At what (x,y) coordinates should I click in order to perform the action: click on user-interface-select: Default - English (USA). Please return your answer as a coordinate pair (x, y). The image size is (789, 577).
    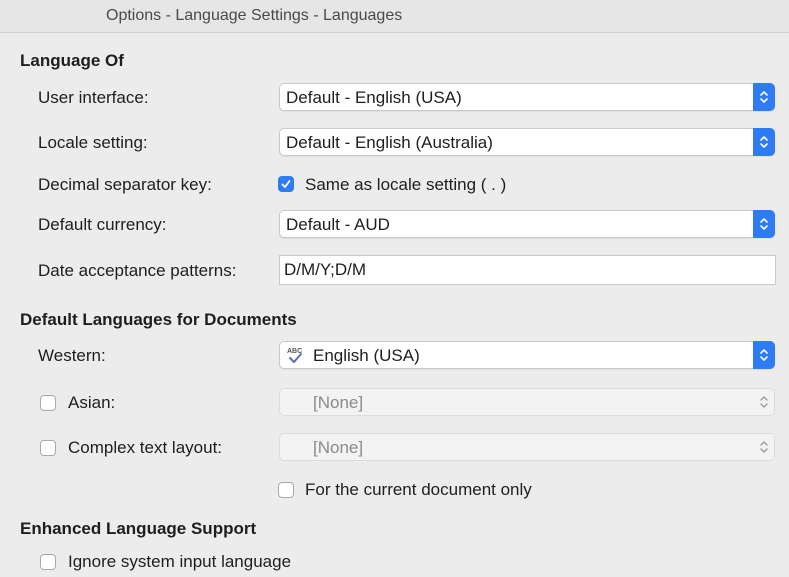
    Looking at the image, I should click on (527, 97).